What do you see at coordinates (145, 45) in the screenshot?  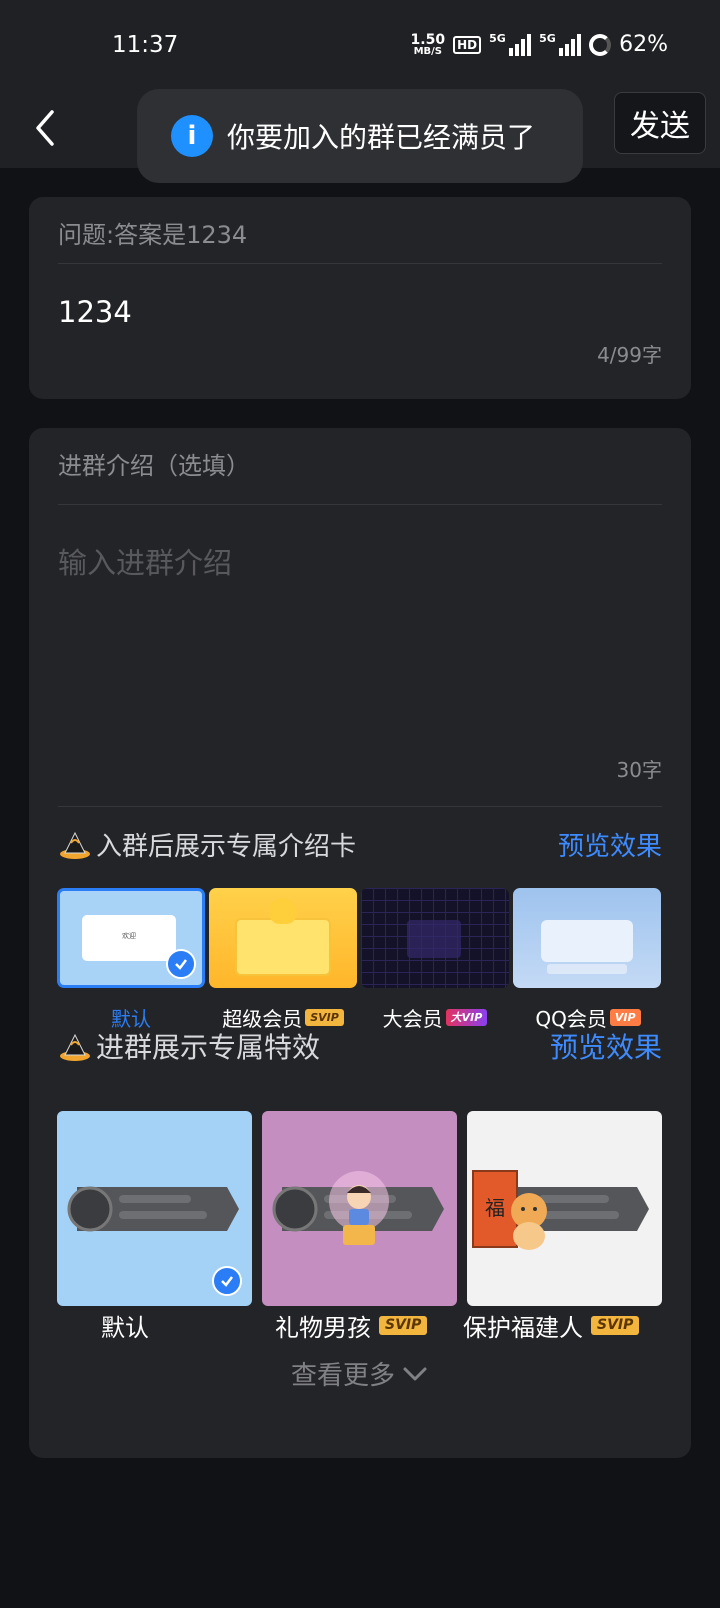 I see `status-time: 11:37` at bounding box center [145, 45].